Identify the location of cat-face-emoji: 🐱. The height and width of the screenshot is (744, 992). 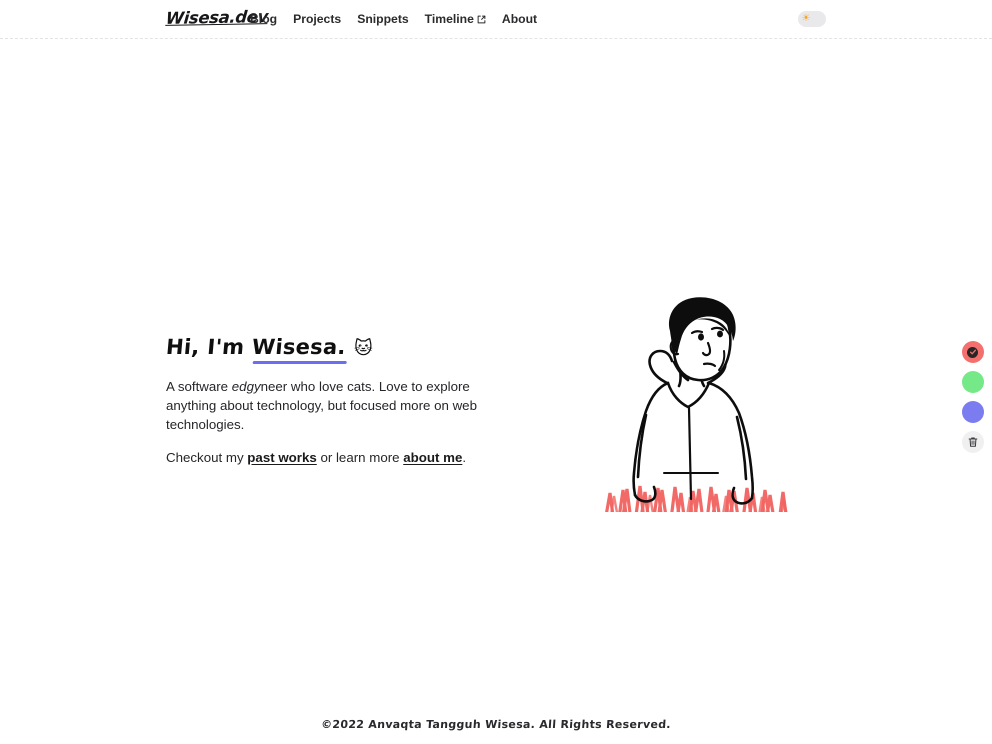
(363, 348).